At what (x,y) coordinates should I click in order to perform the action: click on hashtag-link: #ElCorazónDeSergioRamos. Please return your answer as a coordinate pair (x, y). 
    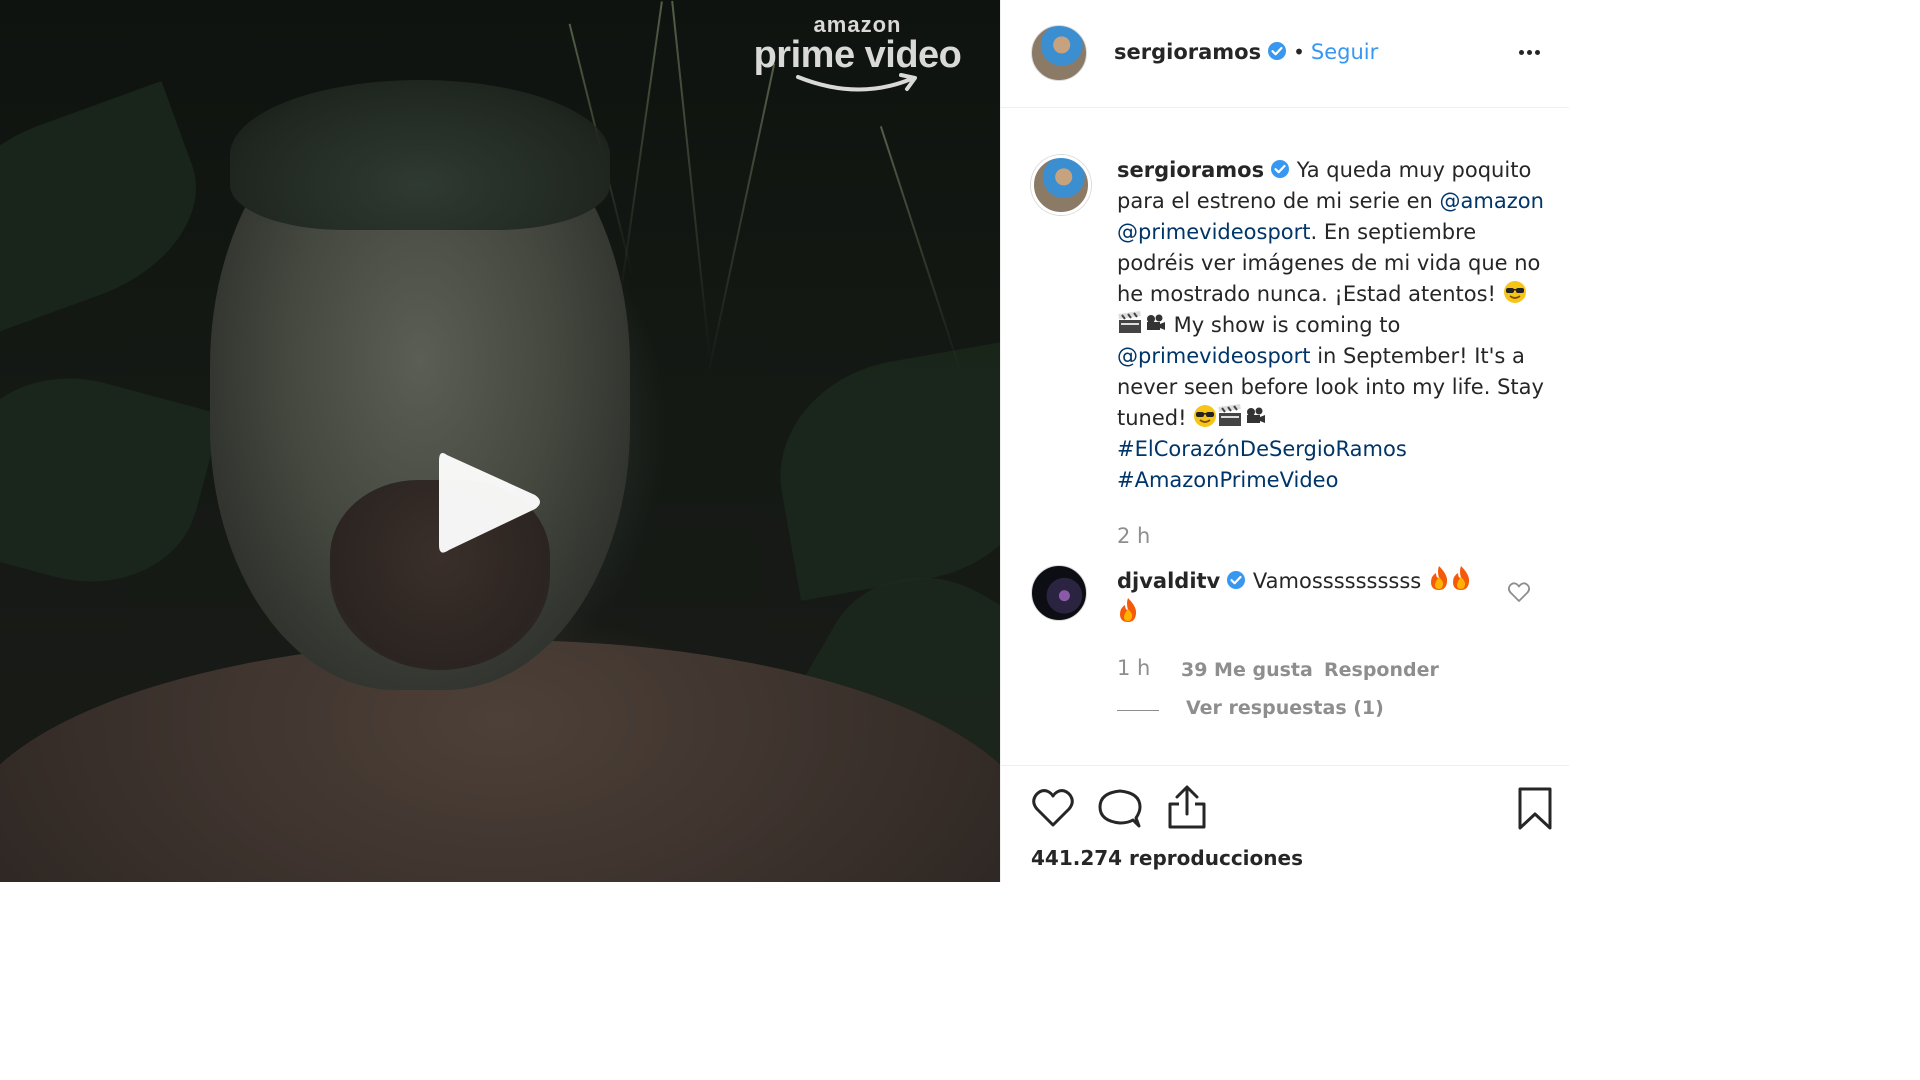
    Looking at the image, I should click on (1262, 449).